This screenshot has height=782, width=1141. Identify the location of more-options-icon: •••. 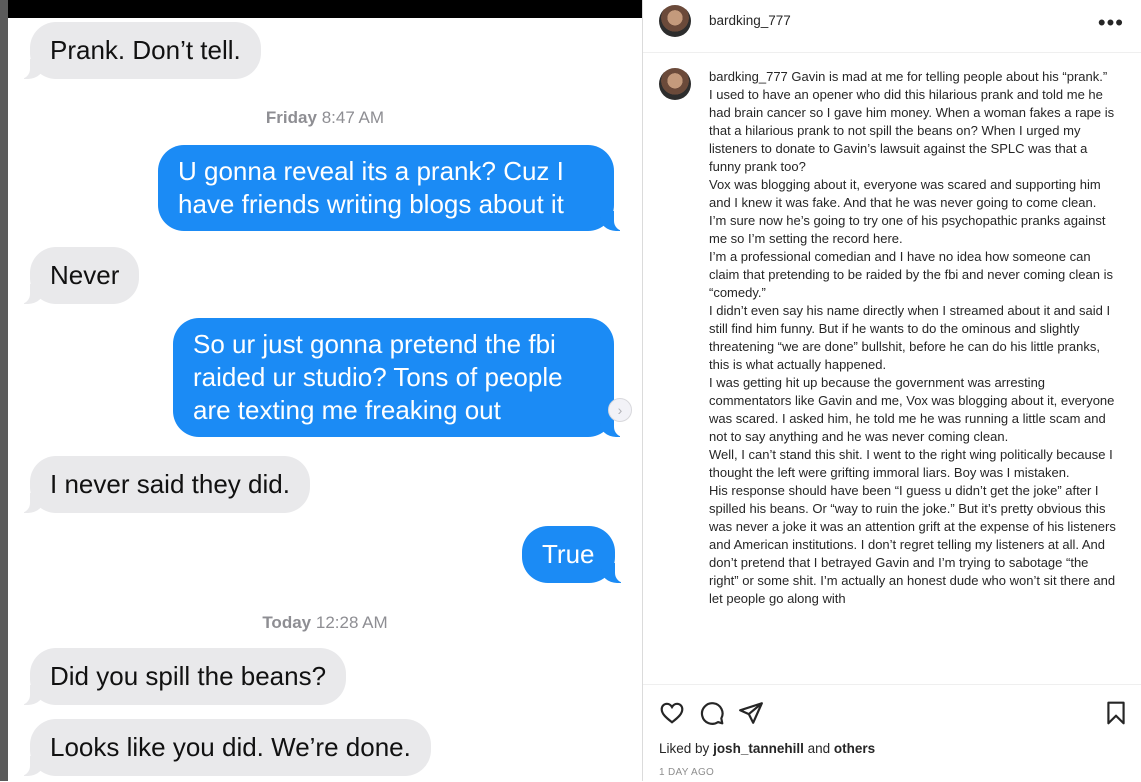
(1111, 23).